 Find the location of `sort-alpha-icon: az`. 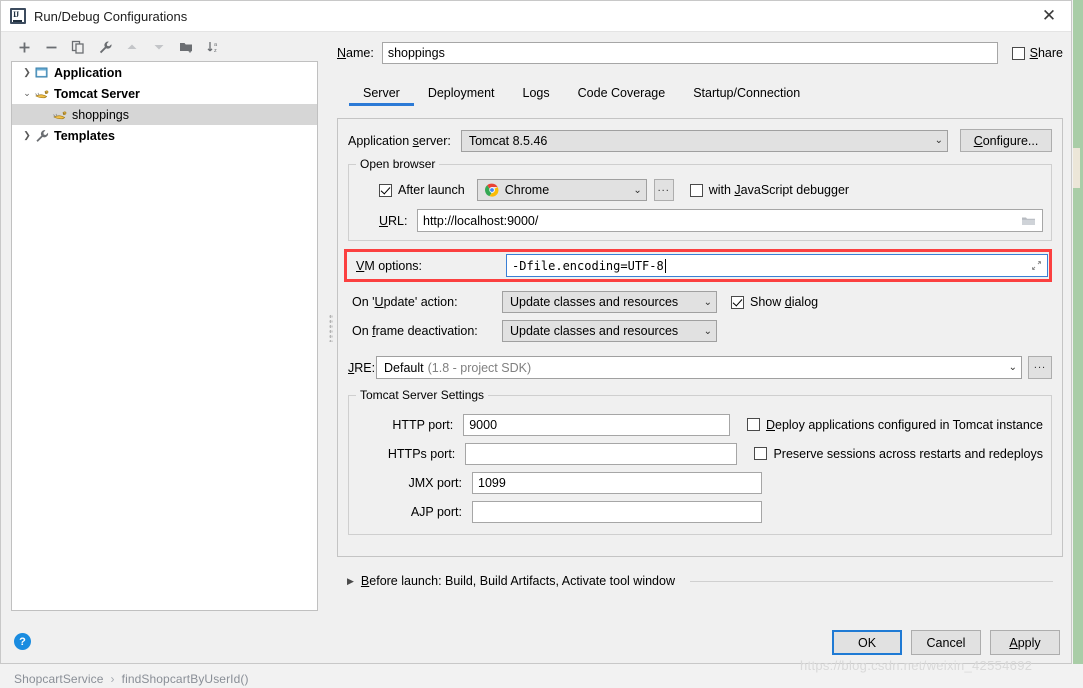

sort-alpha-icon: az is located at coordinates (213, 47).